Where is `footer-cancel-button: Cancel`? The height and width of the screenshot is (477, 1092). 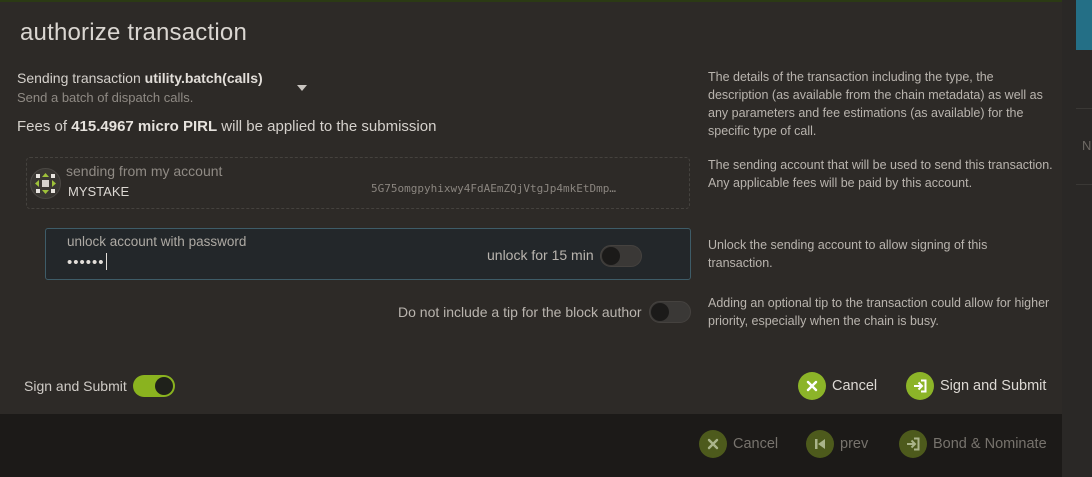
footer-cancel-button: Cancel is located at coordinates (738, 444).